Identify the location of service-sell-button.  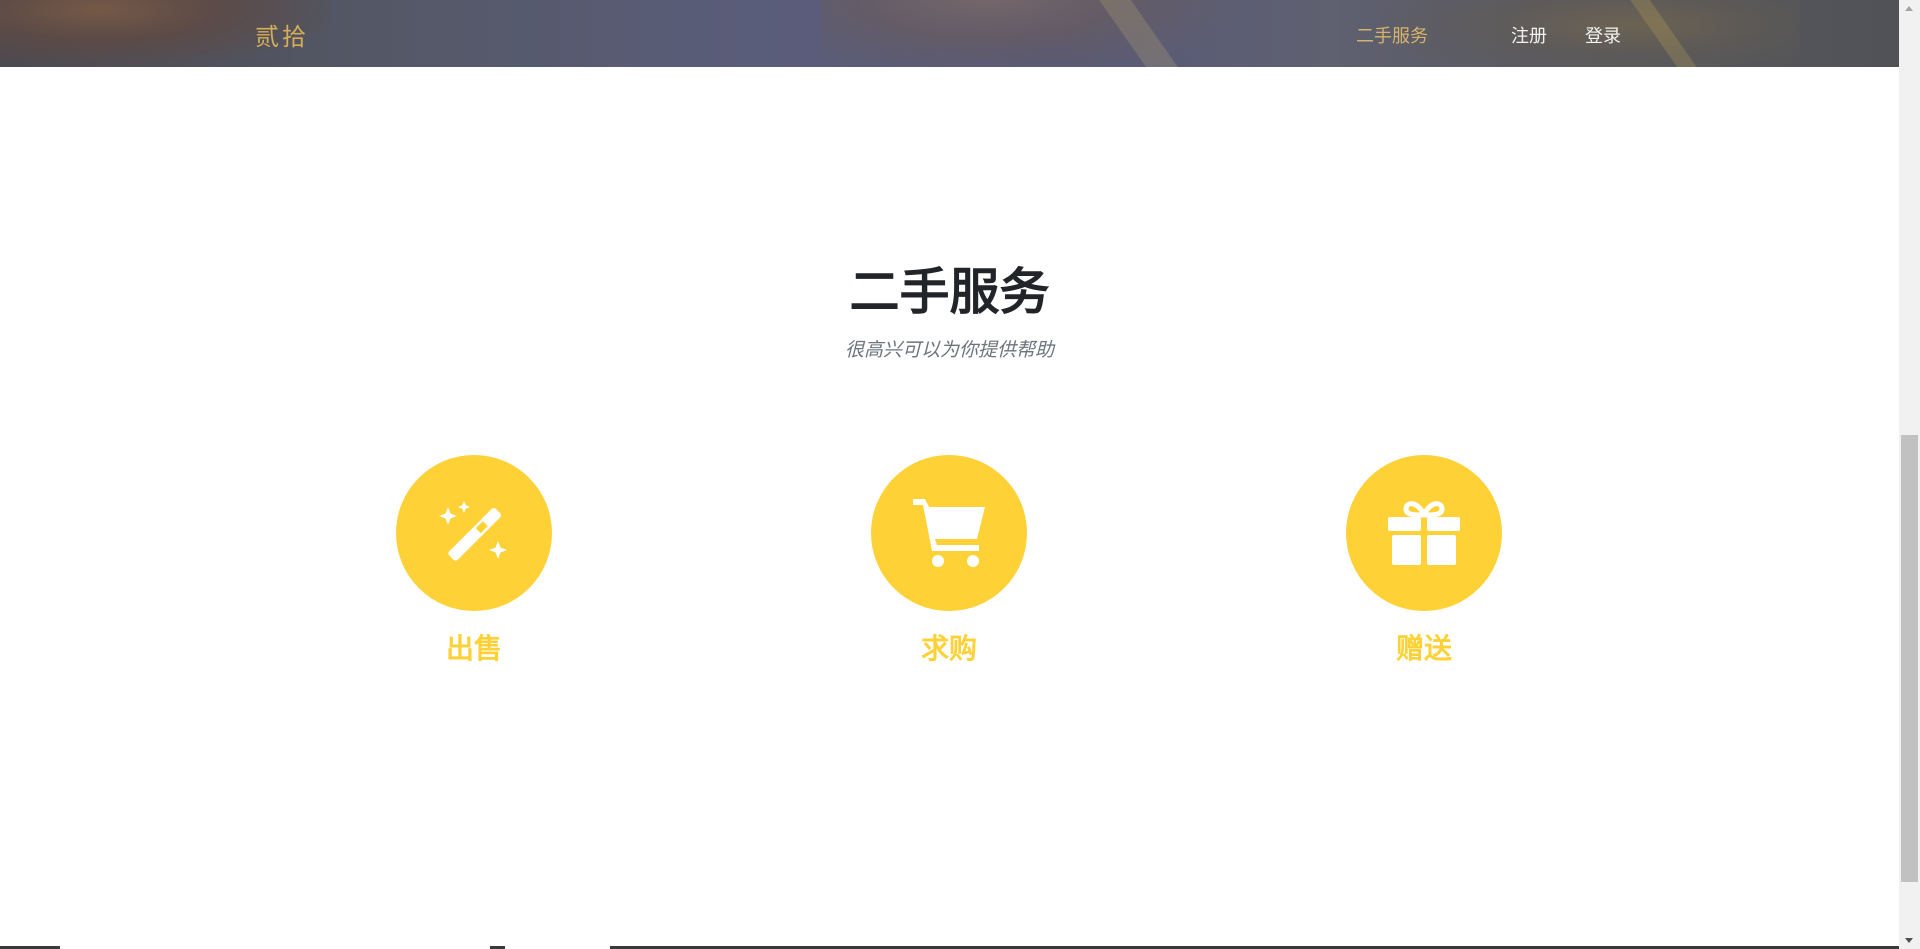
(474, 533).